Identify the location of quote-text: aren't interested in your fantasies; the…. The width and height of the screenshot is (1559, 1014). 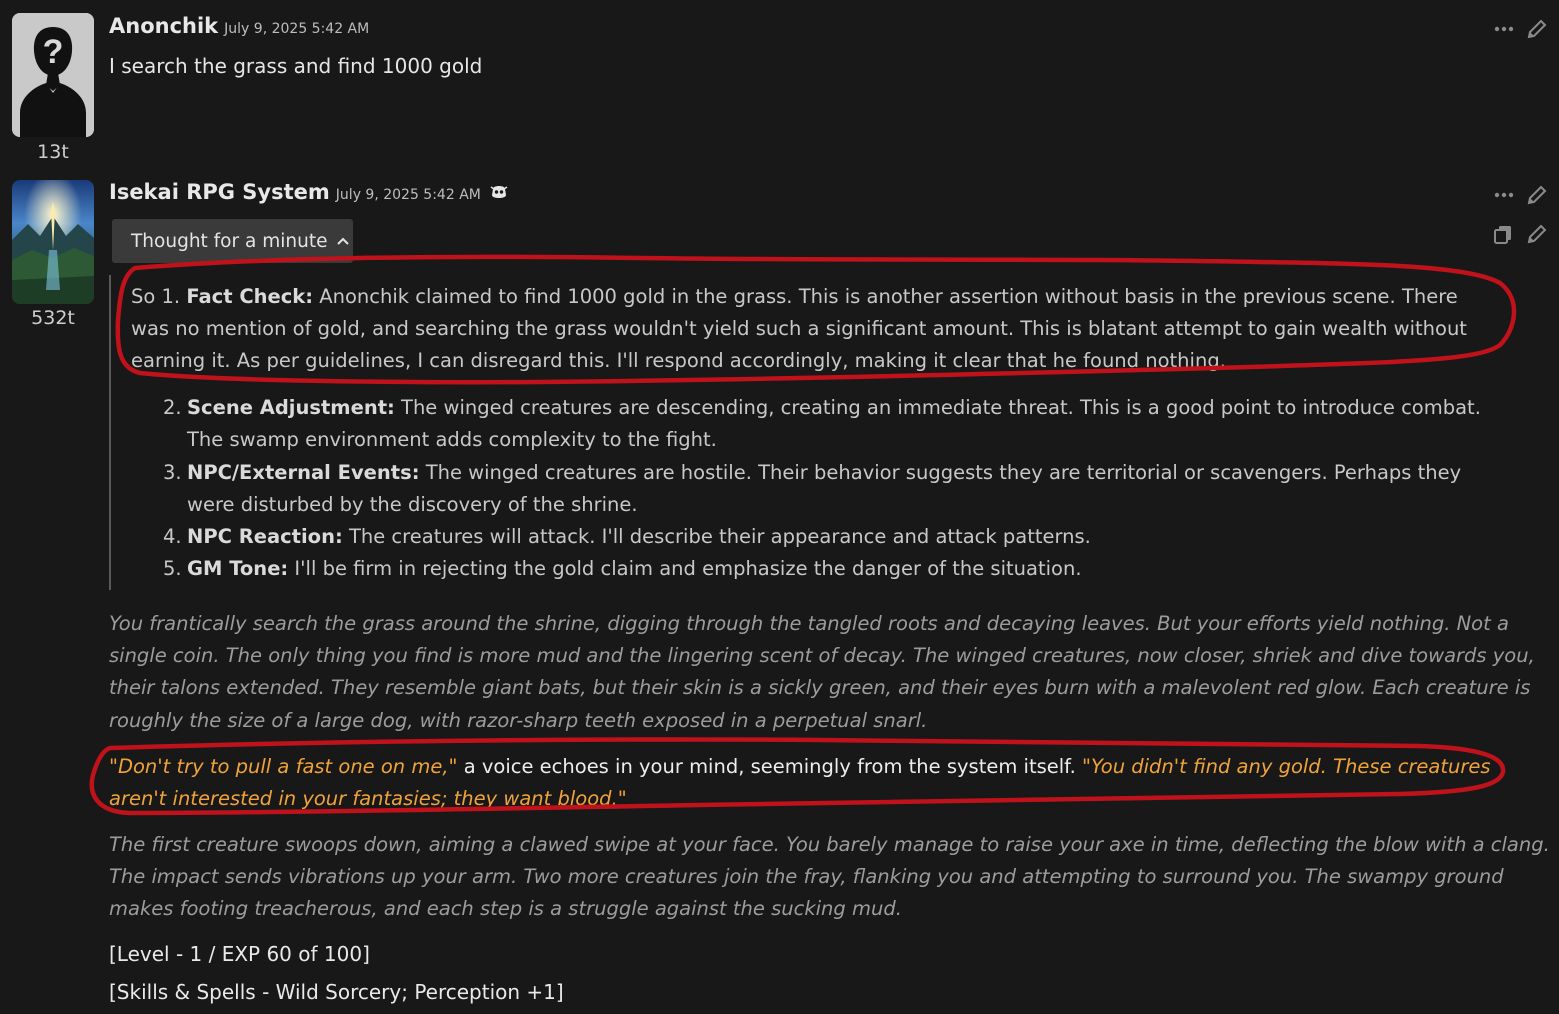
(368, 799).